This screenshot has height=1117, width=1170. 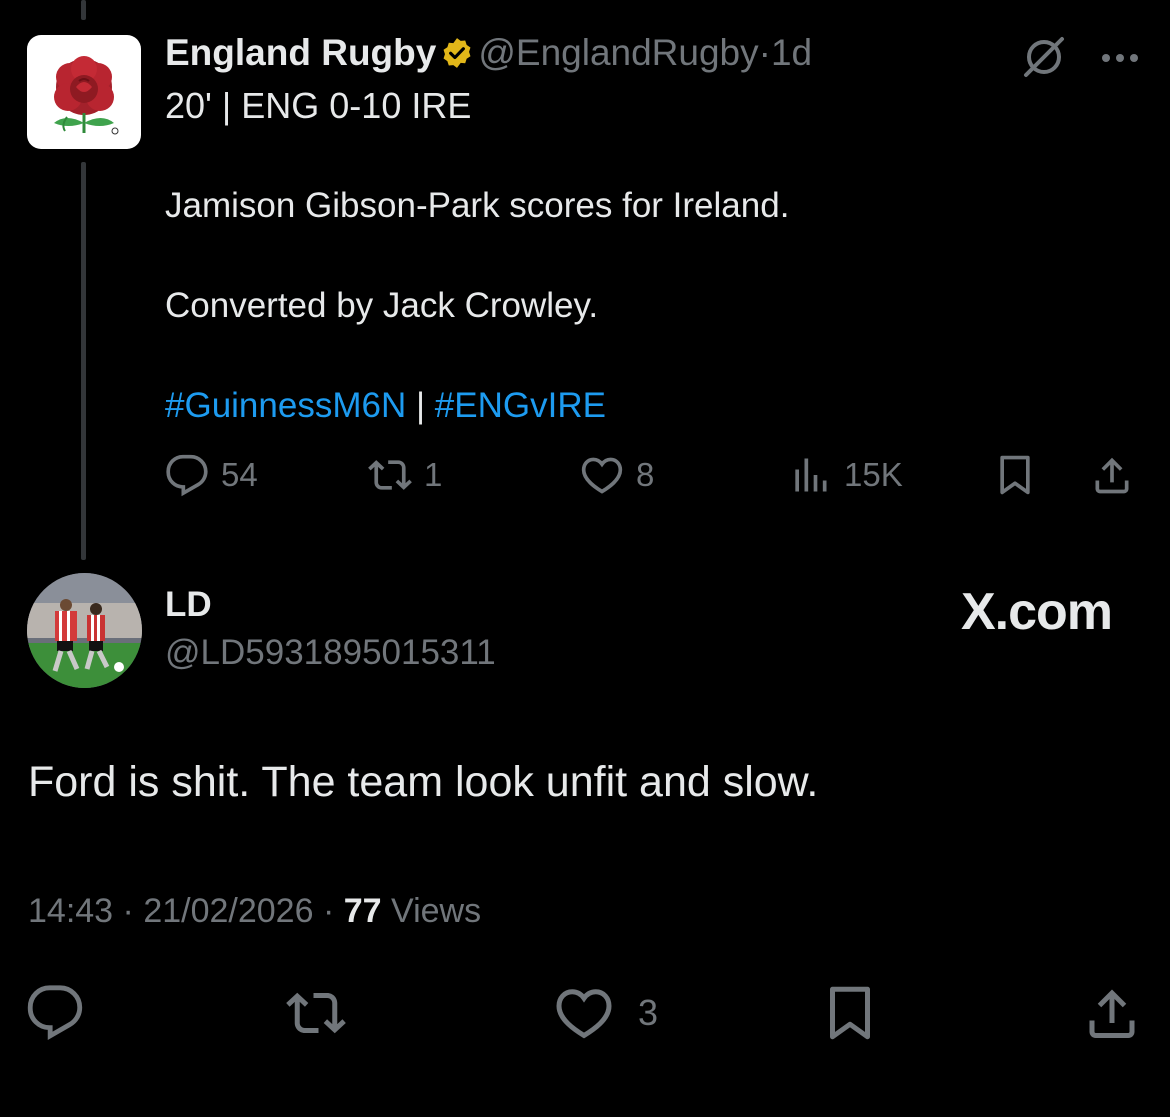 I want to click on tweet-text-line: Converted by Jack Crowley., so click(x=382, y=305).